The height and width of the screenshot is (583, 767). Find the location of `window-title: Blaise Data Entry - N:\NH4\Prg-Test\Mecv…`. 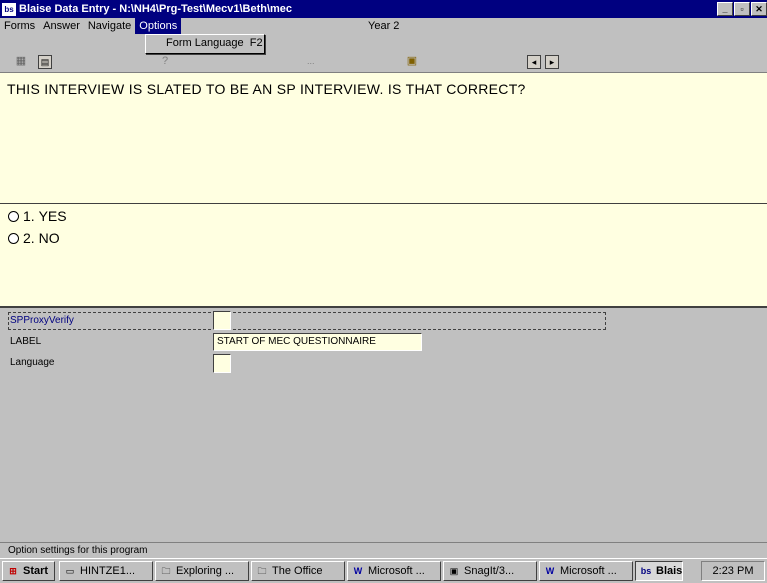

window-title: Blaise Data Entry - N:\NH4\Prg-Test\Mecv… is located at coordinates (156, 9).